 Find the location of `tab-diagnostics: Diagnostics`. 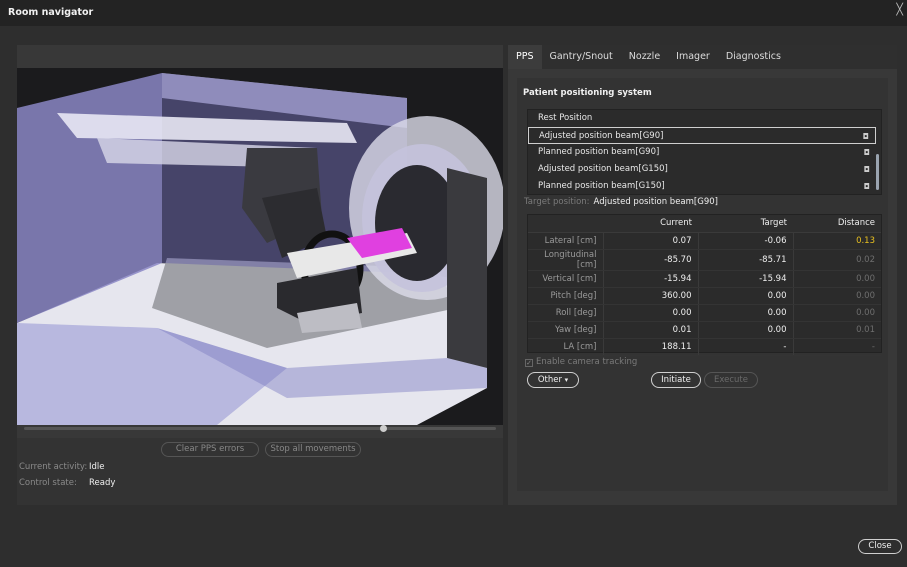

tab-diagnostics: Diagnostics is located at coordinates (753, 57).